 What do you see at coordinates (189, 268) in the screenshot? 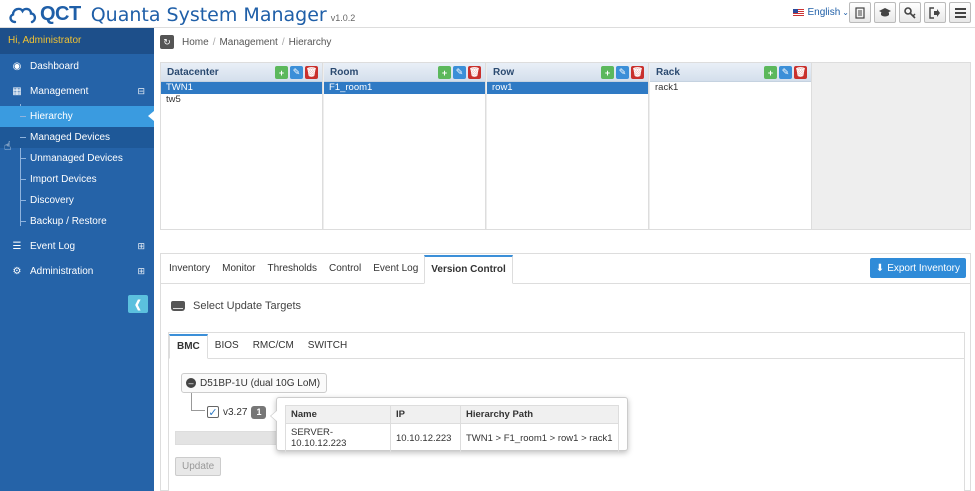
I see `tab-inventory: Inventory` at bounding box center [189, 268].